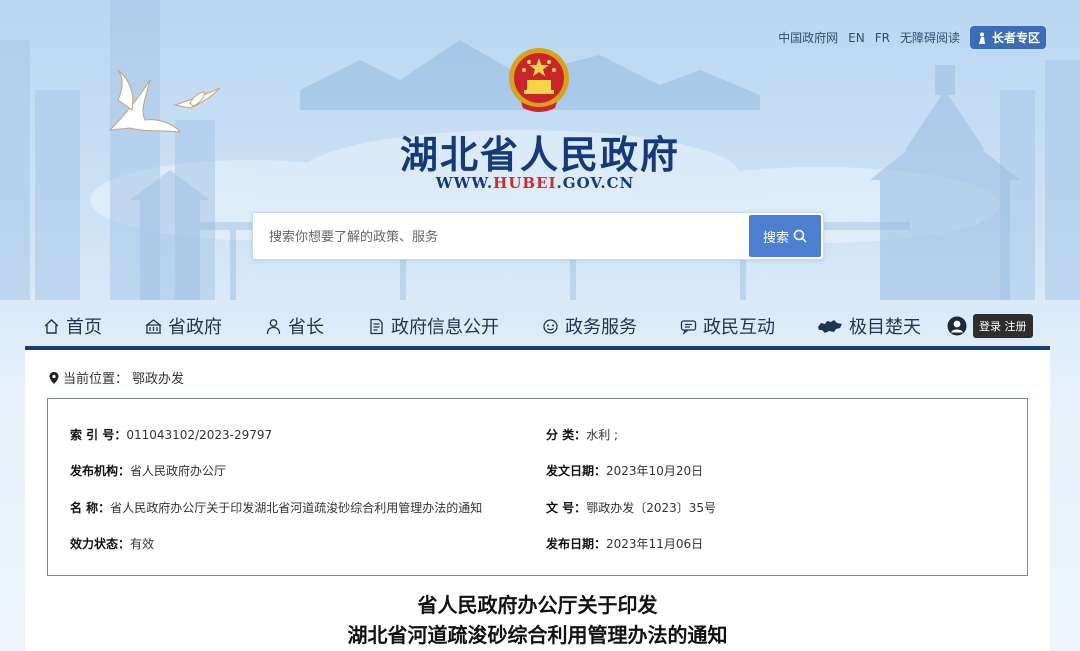 The image size is (1080, 651). I want to click on breadcrumb-current: 鄂政办发, so click(158, 377).